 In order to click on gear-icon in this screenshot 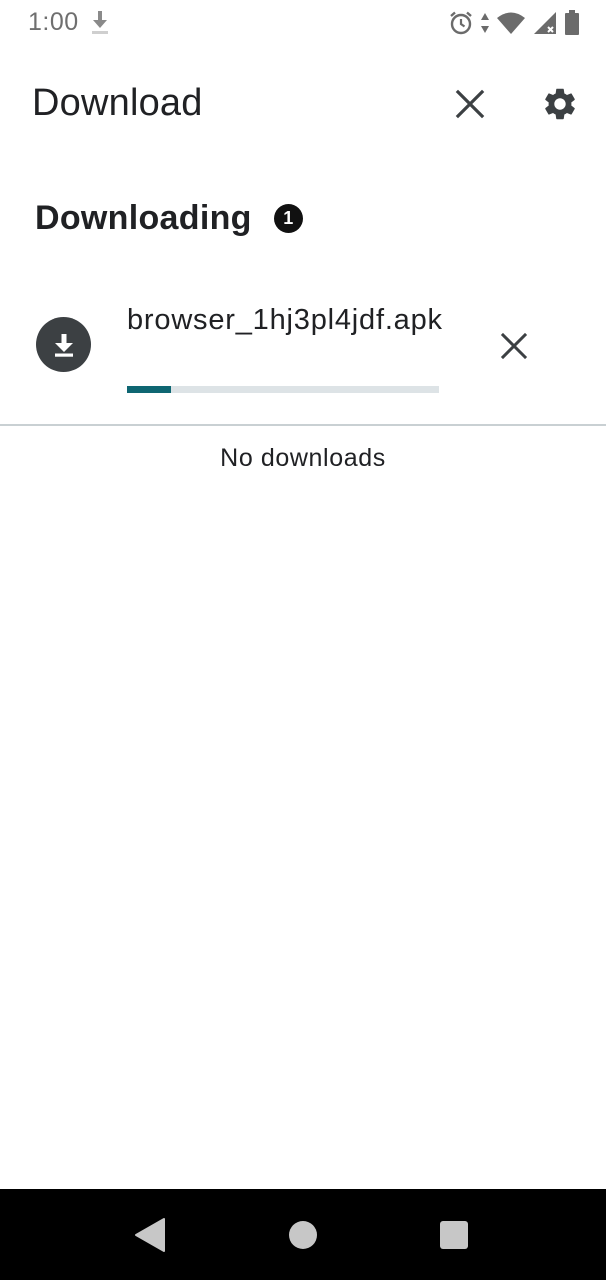, I will do `click(560, 104)`.